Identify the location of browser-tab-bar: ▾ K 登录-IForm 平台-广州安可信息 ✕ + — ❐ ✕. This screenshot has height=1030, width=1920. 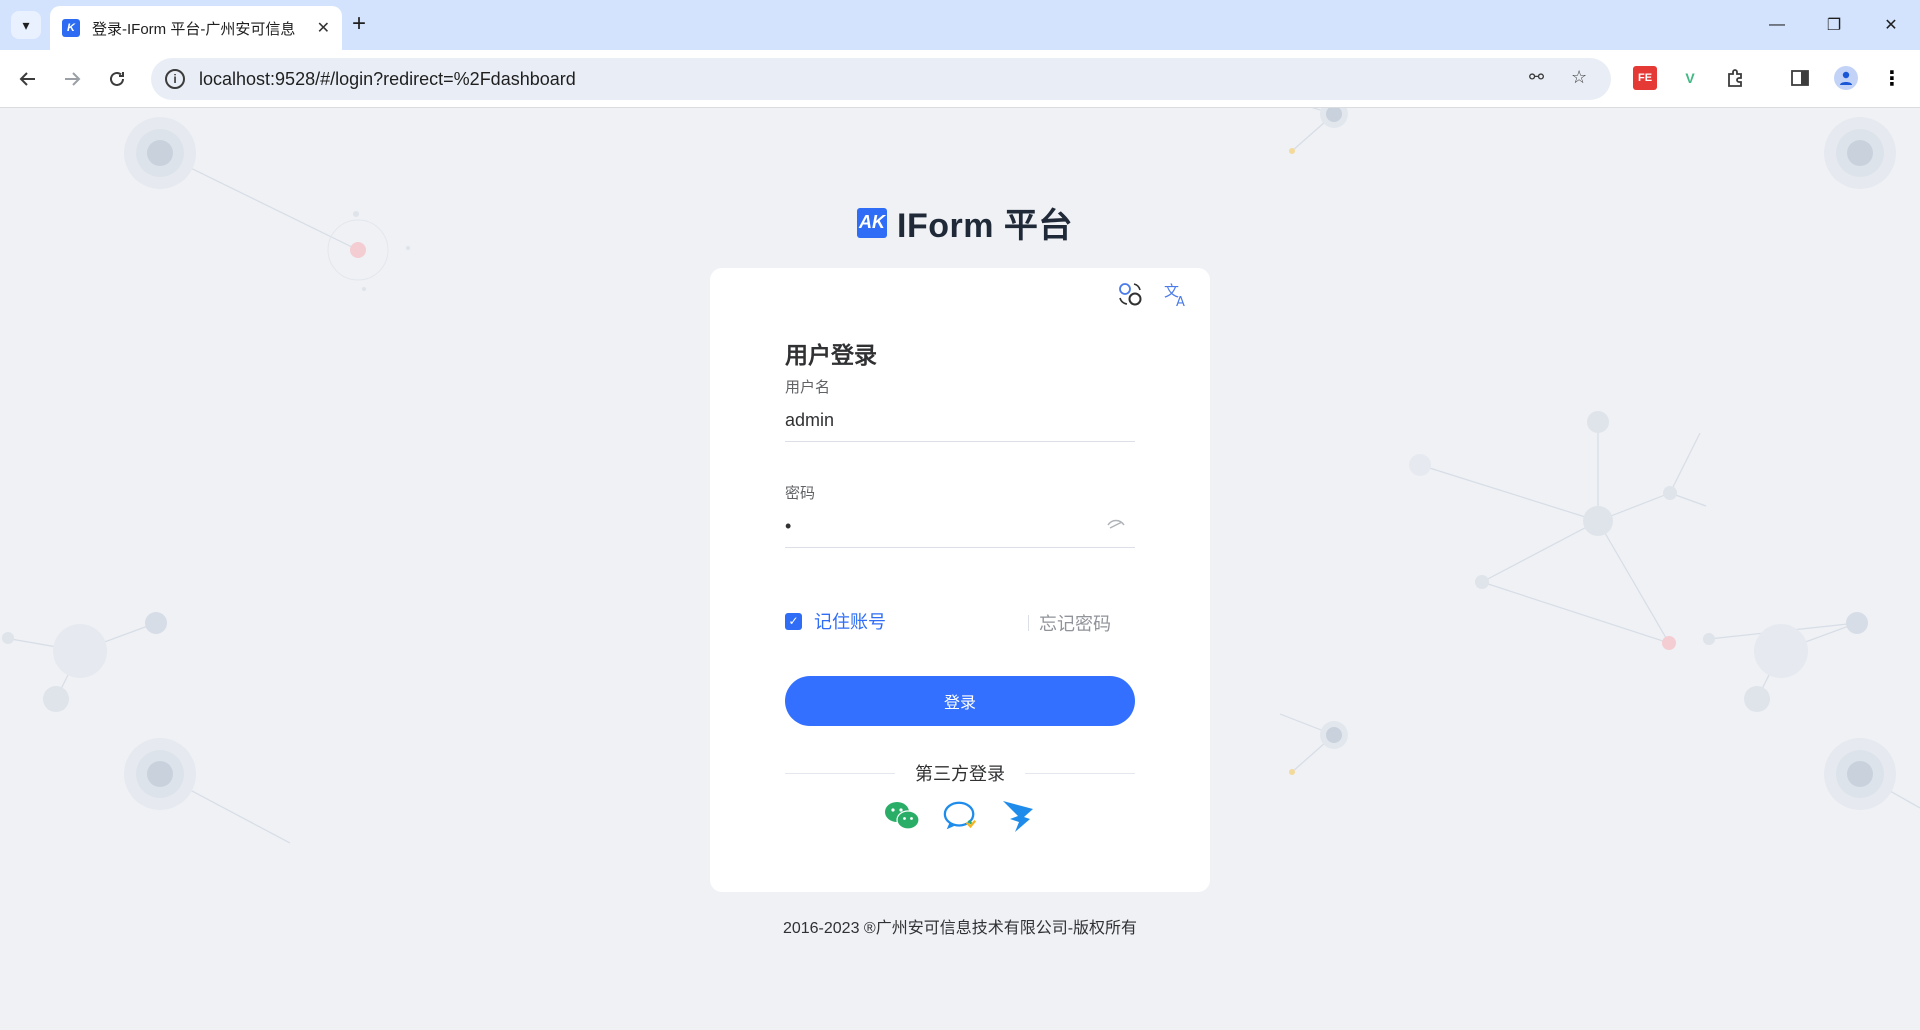
(960, 25).